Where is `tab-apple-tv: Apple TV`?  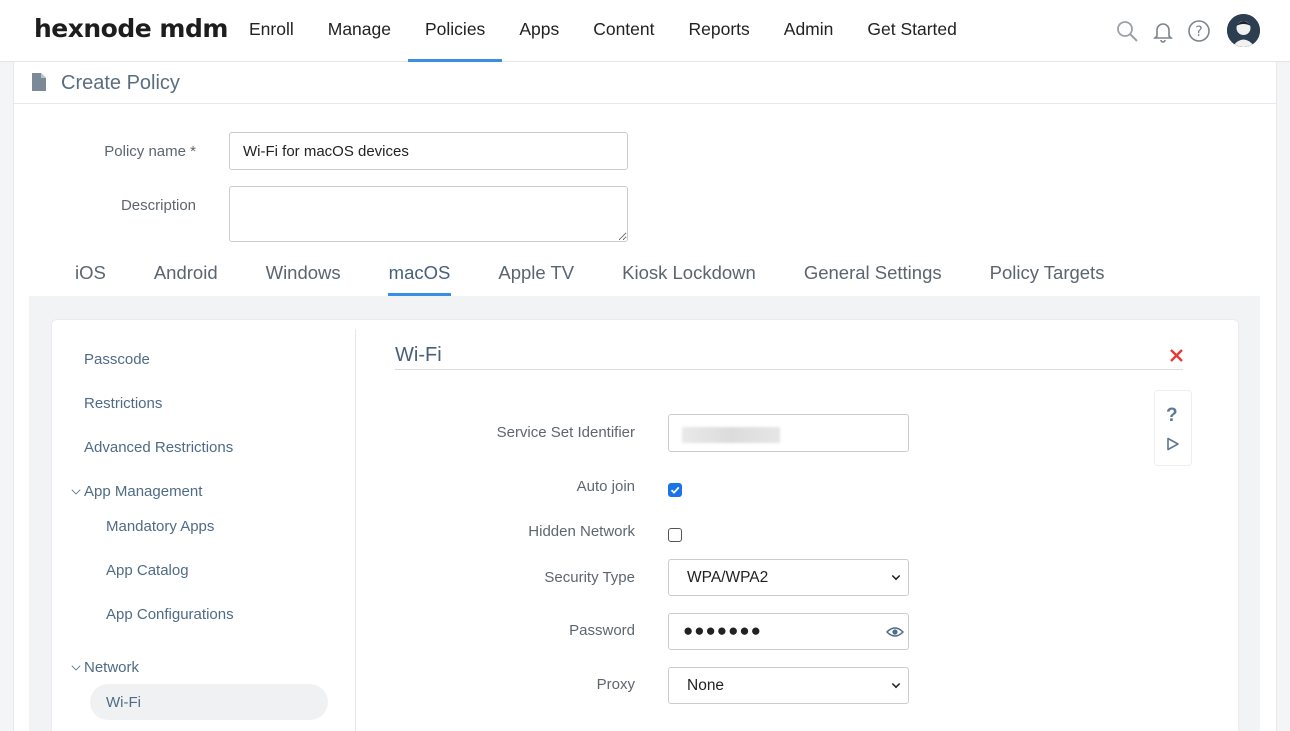
tab-apple-tv: Apple TV is located at coordinates (536, 279).